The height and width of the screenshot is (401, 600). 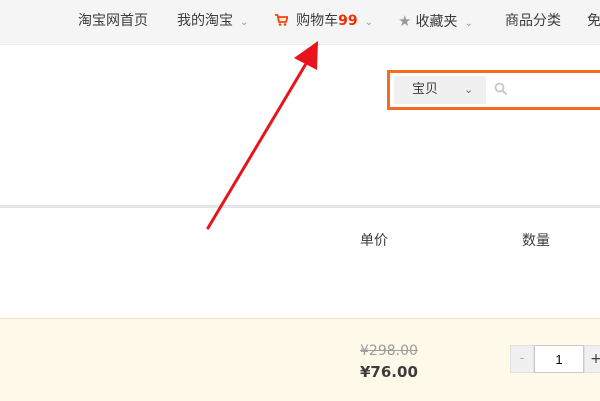 I want to click on nav-home-label: 淘宝网首页, so click(x=113, y=21).